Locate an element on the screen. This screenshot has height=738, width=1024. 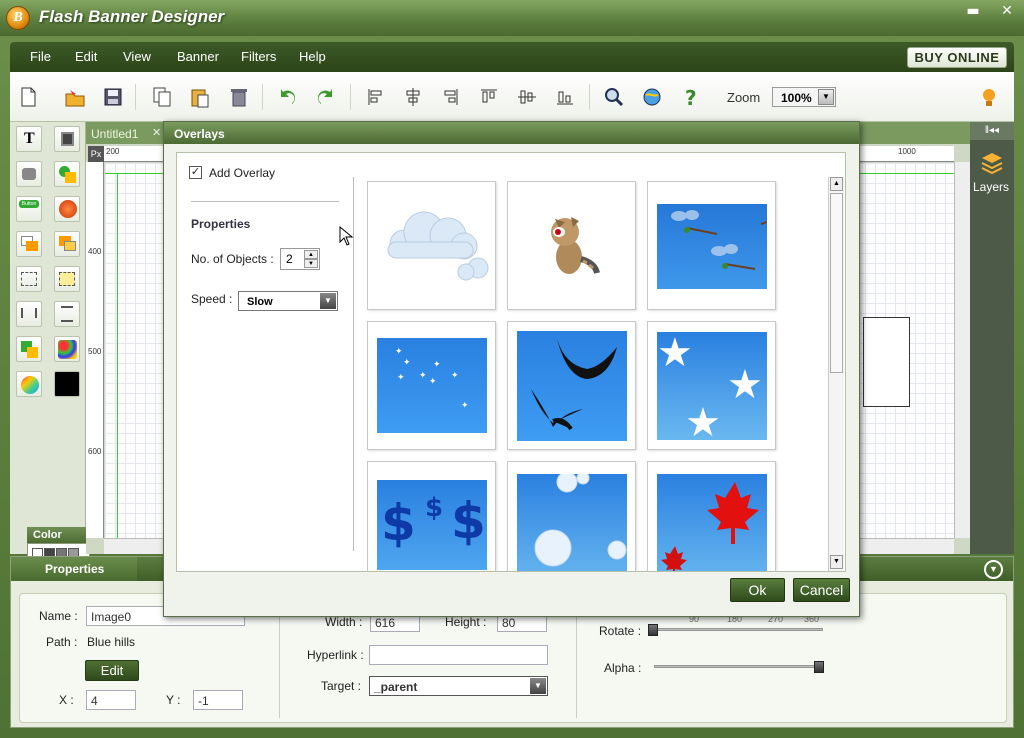
overlay-thumb-clouds is located at coordinates (431, 245).